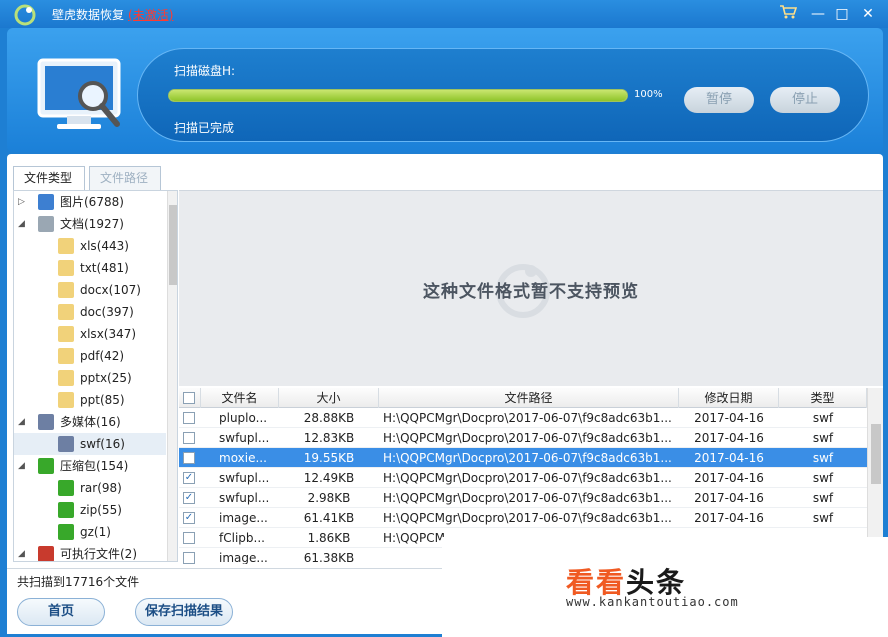  I want to click on tree-label: 文档(1927), so click(92, 224).